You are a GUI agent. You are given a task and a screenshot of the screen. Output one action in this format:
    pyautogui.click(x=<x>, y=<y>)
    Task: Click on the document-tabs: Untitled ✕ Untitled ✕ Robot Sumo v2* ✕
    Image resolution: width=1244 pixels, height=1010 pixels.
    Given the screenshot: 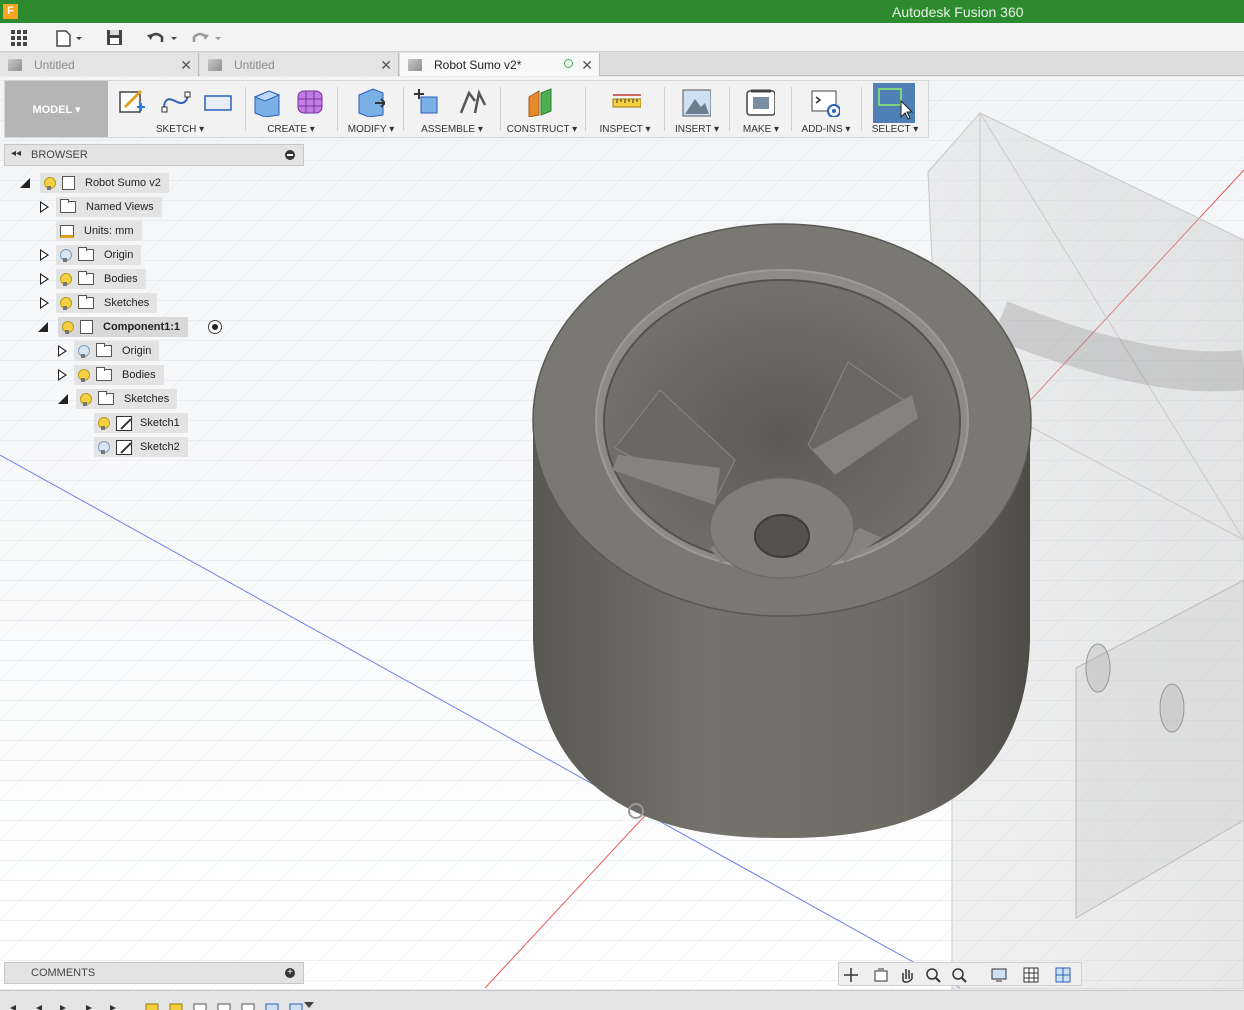 What is the action you would take?
    pyautogui.click(x=622, y=64)
    